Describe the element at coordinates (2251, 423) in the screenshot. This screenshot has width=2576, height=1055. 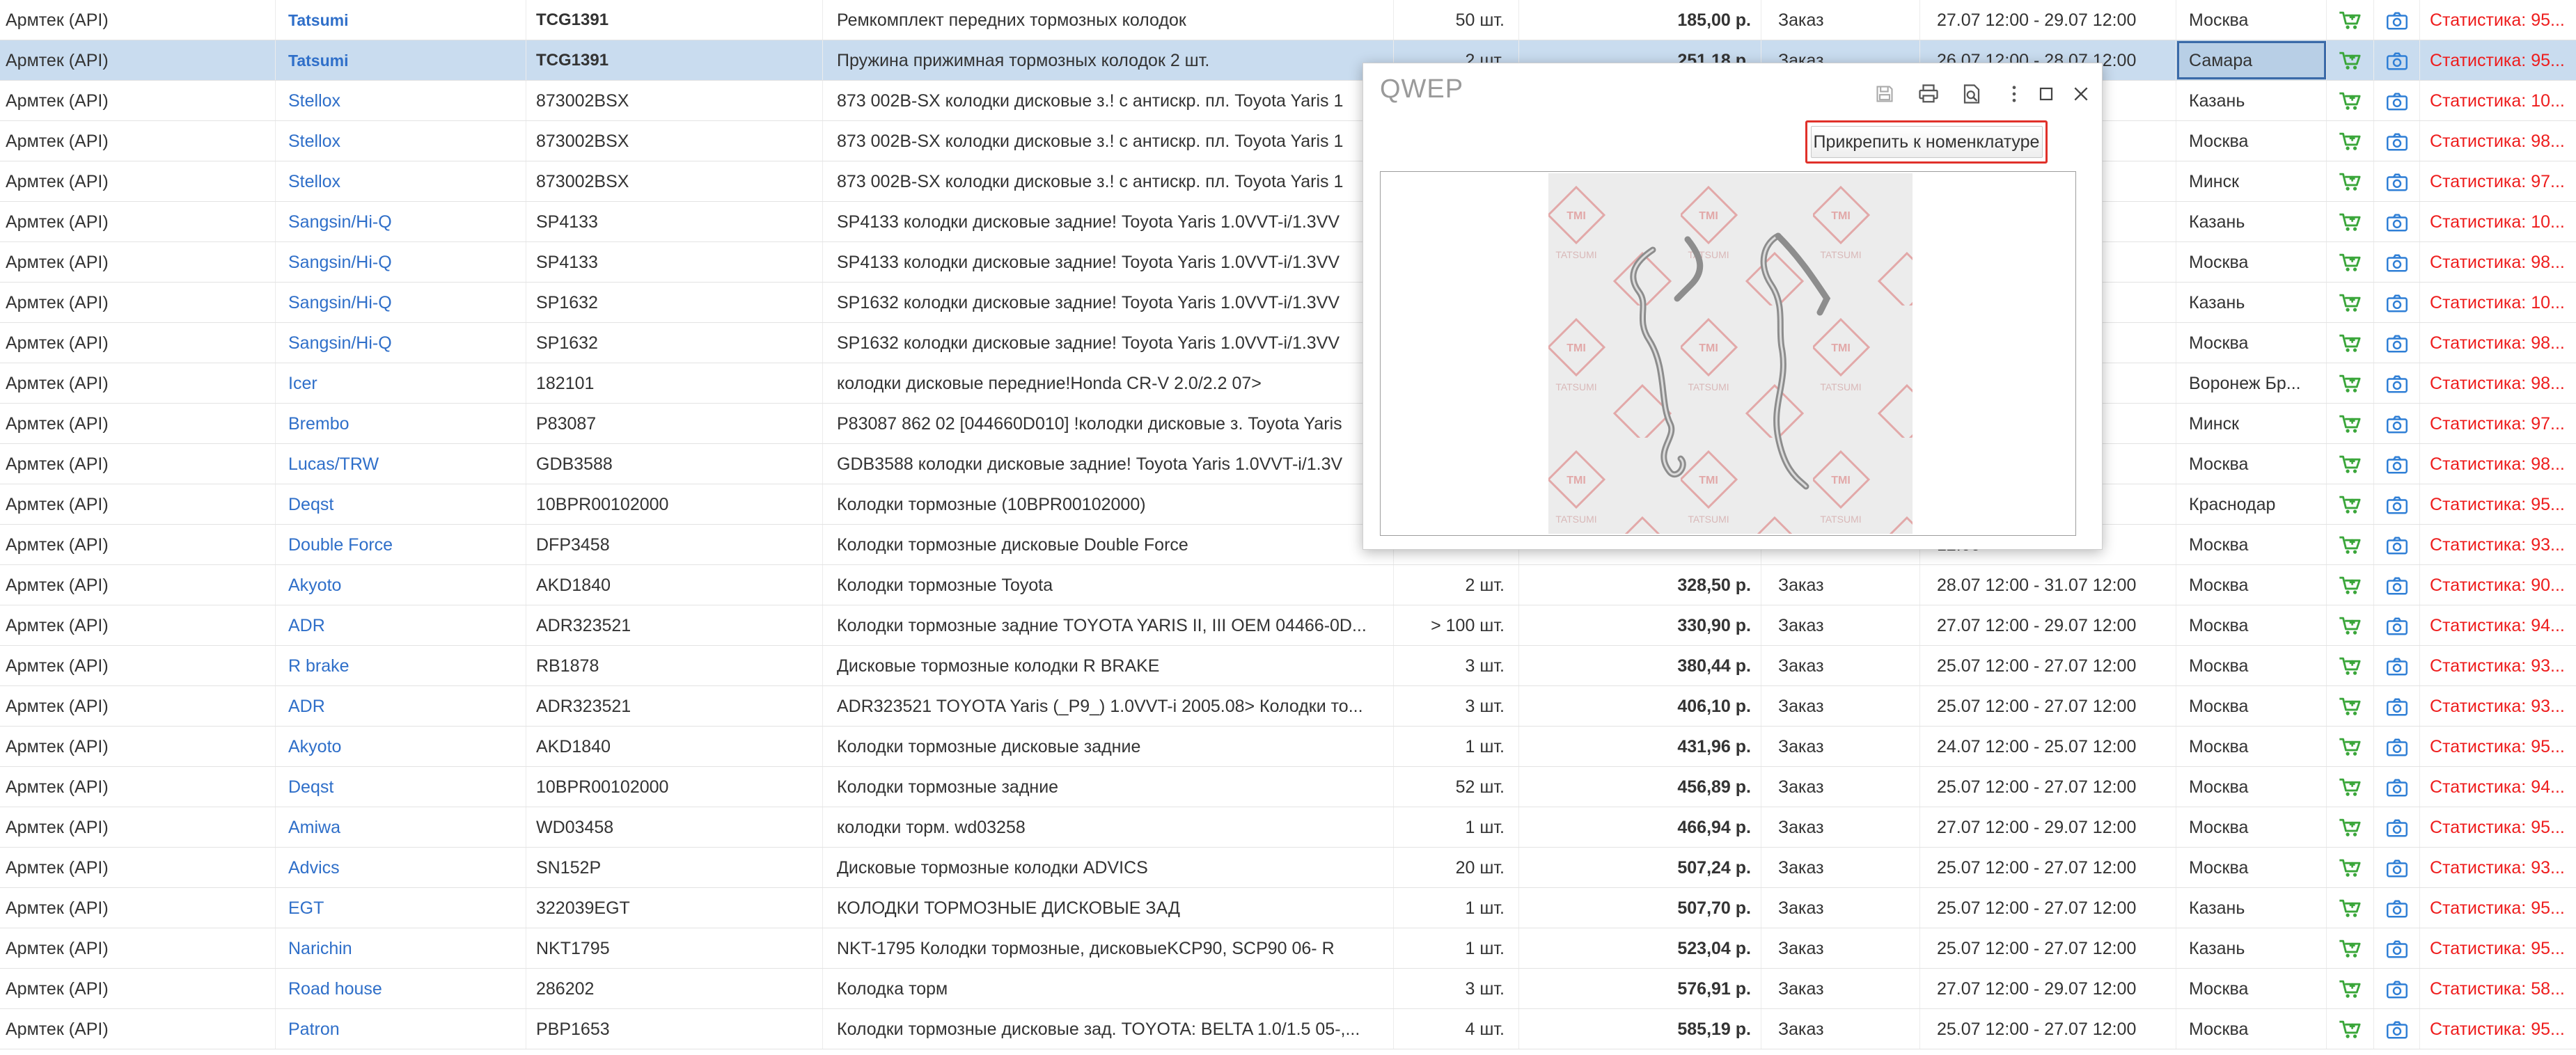
I see `city-cell: Минск` at that location.